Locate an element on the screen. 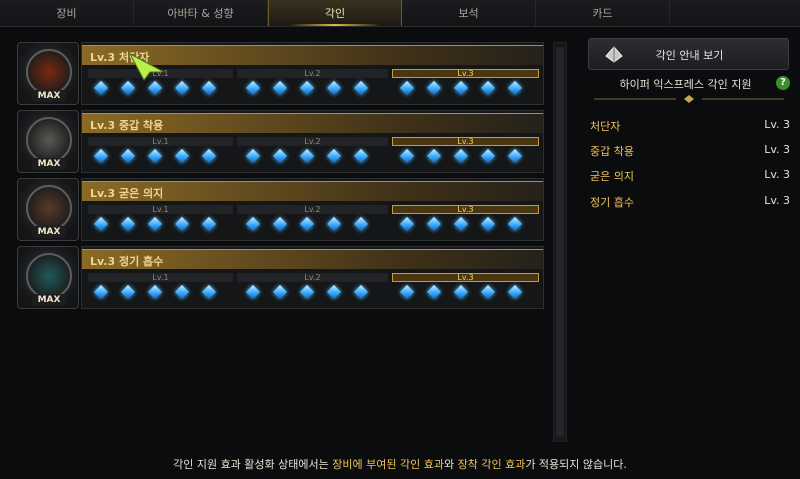 This screenshot has width=800, height=479. effect-name: 정기 흡수 is located at coordinates (612, 202).